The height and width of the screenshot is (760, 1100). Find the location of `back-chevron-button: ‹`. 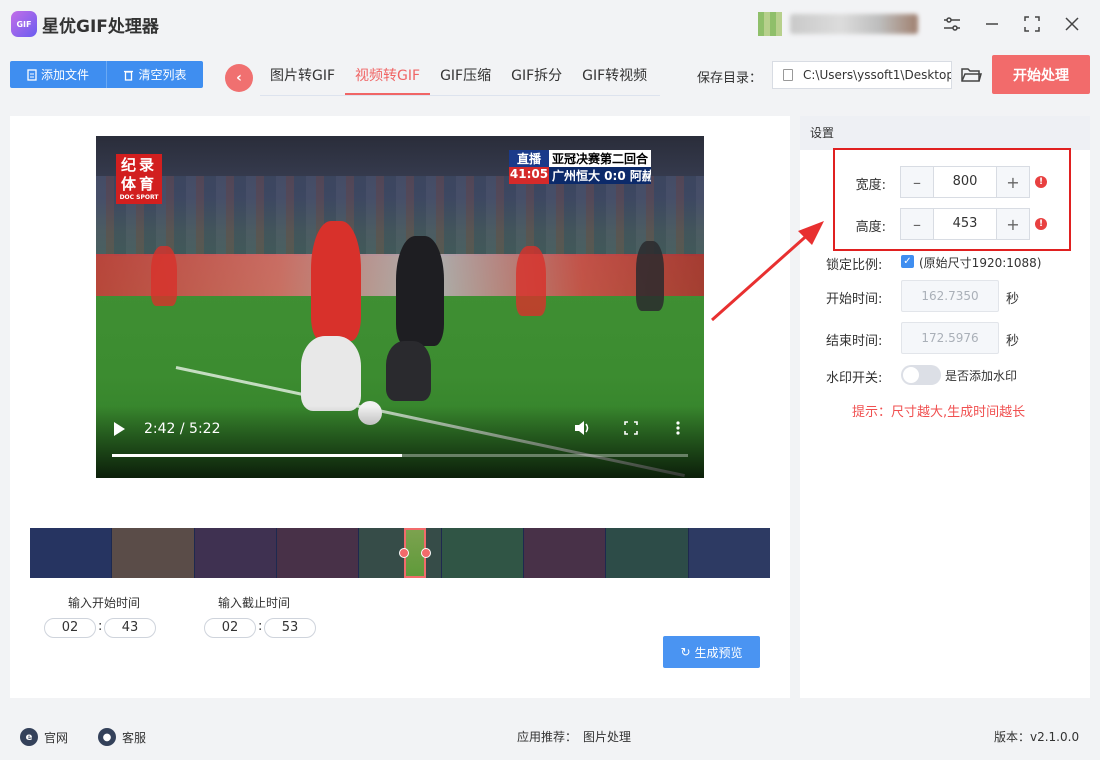

back-chevron-button: ‹ is located at coordinates (239, 78).